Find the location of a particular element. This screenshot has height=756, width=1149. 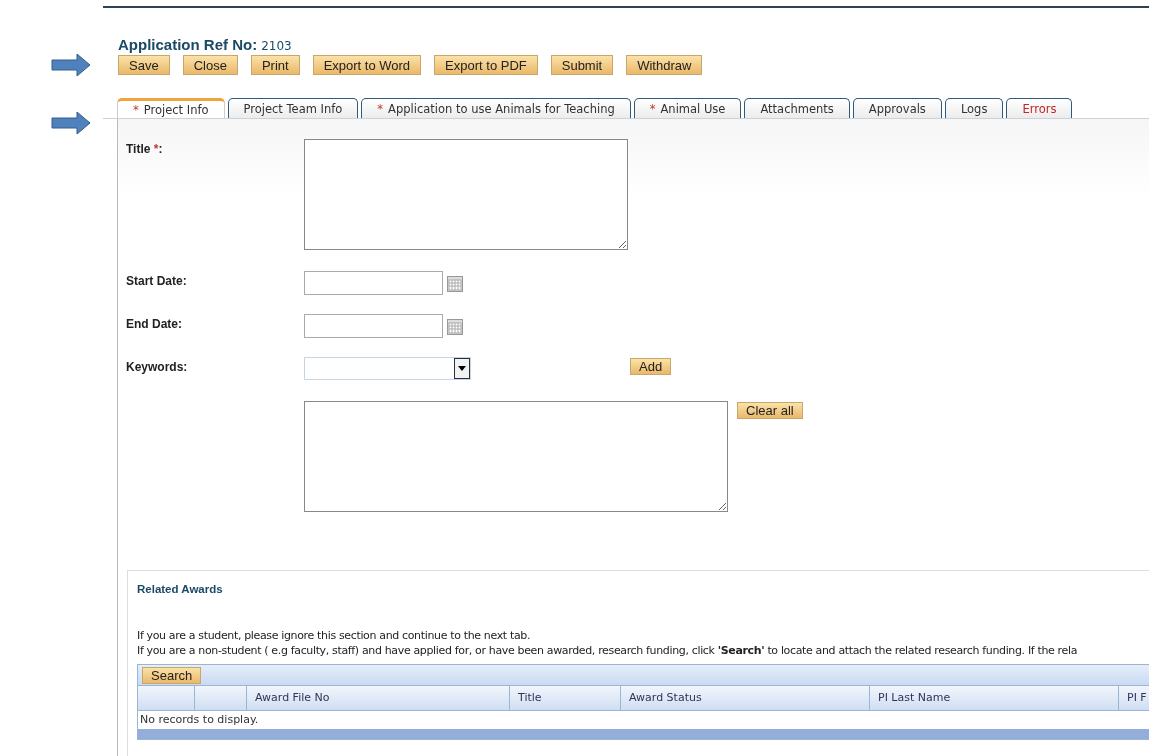

tab-label: Project Info is located at coordinates (176, 109).